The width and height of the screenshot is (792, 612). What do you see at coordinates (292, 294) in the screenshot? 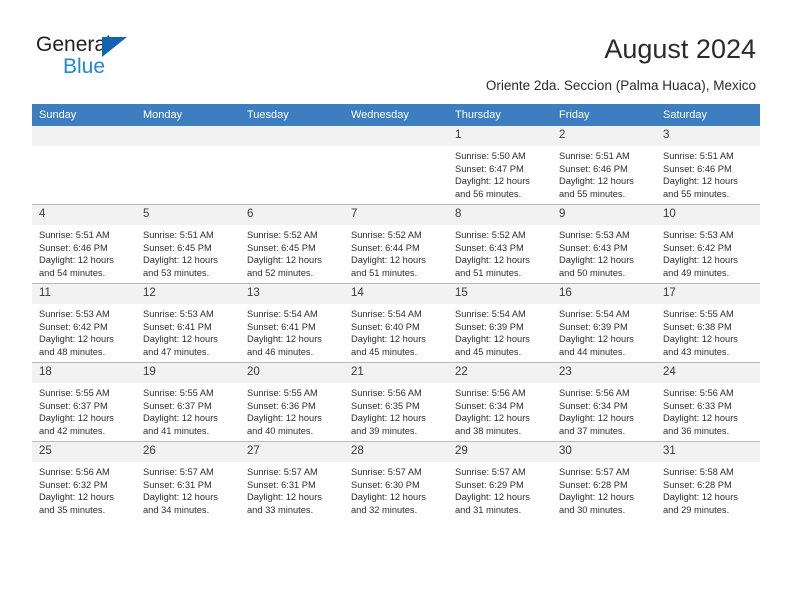
I see `day-number: 13` at bounding box center [292, 294].